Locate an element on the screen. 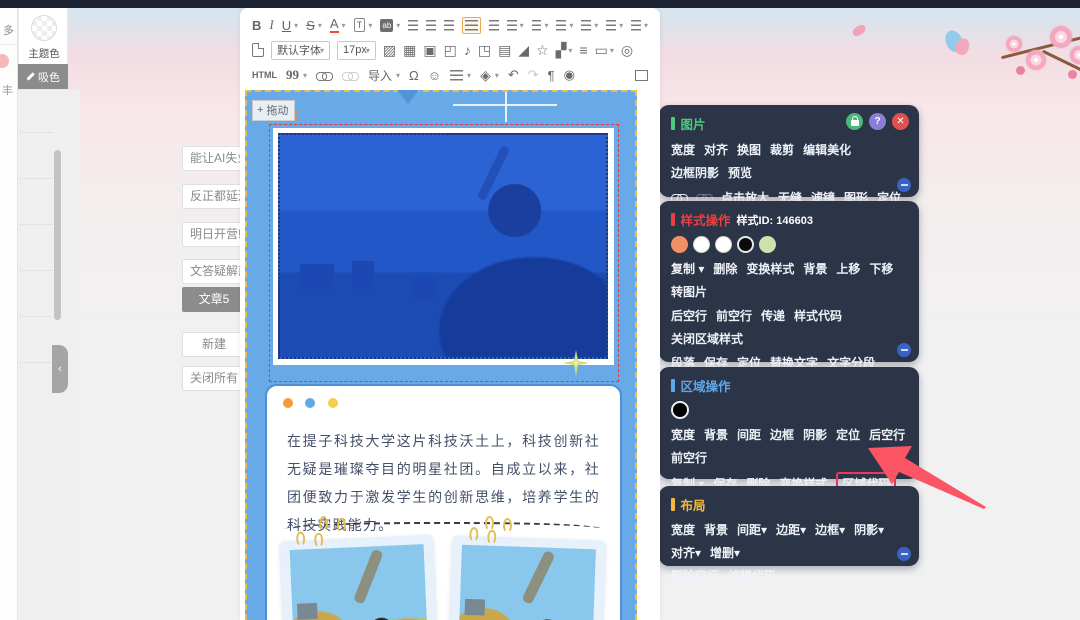 The height and width of the screenshot is (620, 1080). close-button: ✕ is located at coordinates (900, 121).